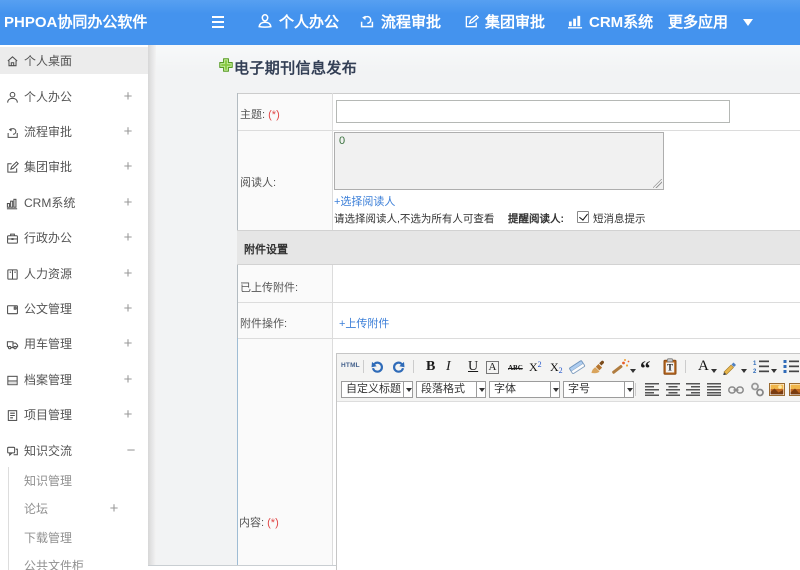 The height and width of the screenshot is (570, 800). Describe the element at coordinates (755, 371) in the screenshot. I see `svg-text: 2` at that location.